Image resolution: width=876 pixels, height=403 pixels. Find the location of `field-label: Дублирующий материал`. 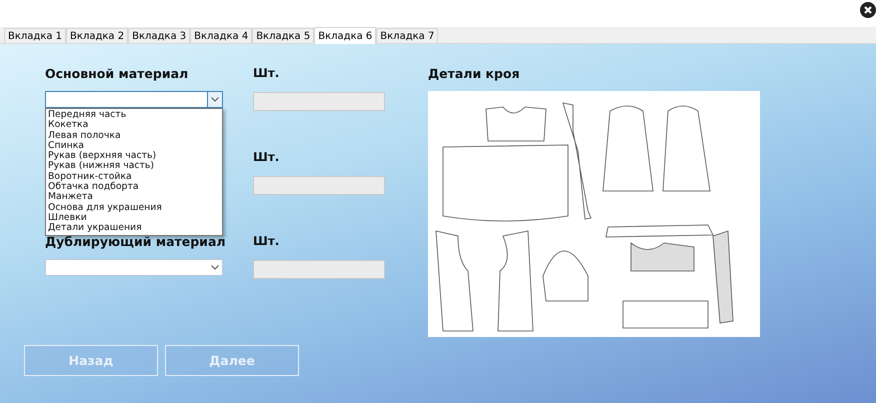

field-label: Дублирующий материал is located at coordinates (136, 241).